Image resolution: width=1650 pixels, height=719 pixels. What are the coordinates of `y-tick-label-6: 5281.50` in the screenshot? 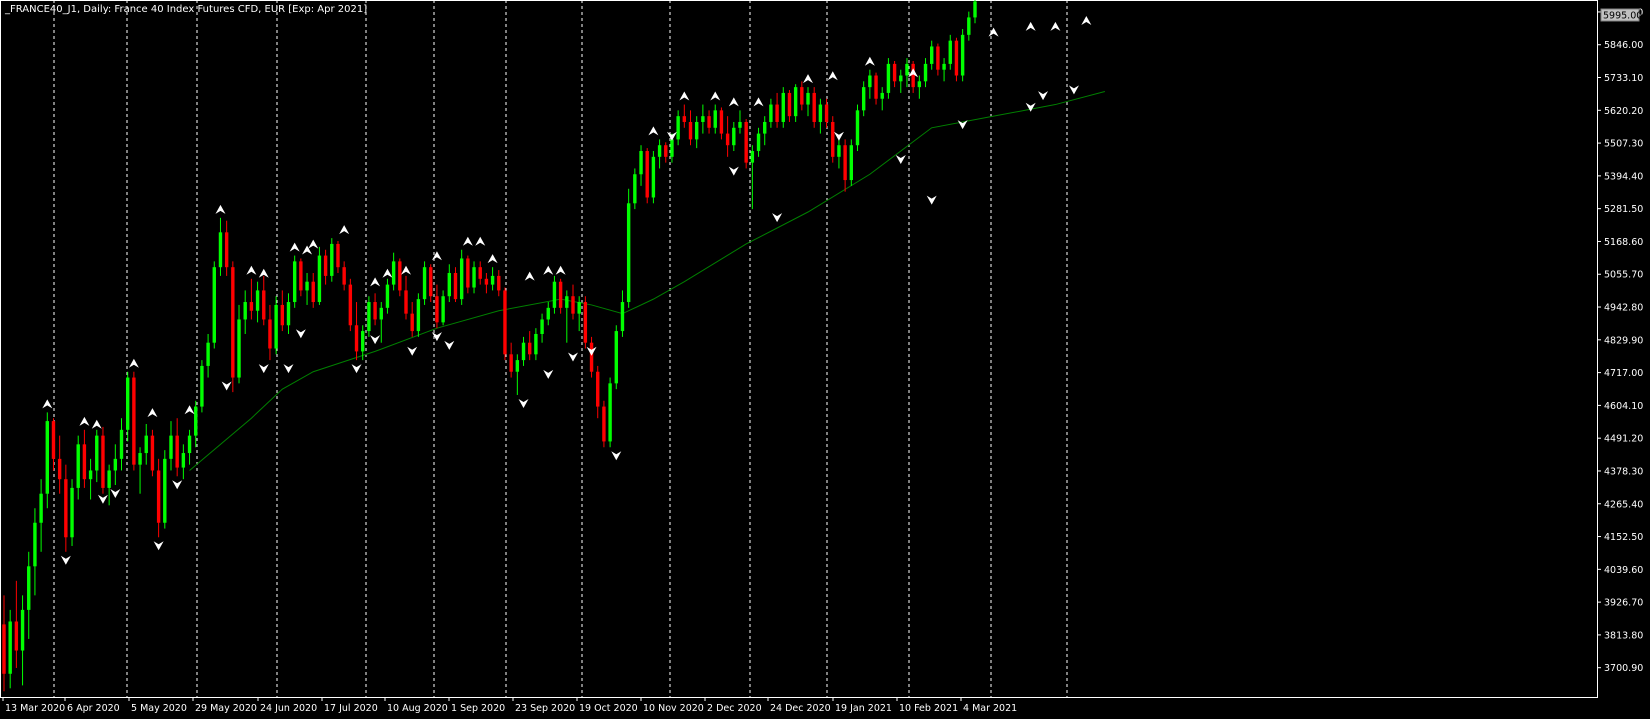 It's located at (1623, 209).